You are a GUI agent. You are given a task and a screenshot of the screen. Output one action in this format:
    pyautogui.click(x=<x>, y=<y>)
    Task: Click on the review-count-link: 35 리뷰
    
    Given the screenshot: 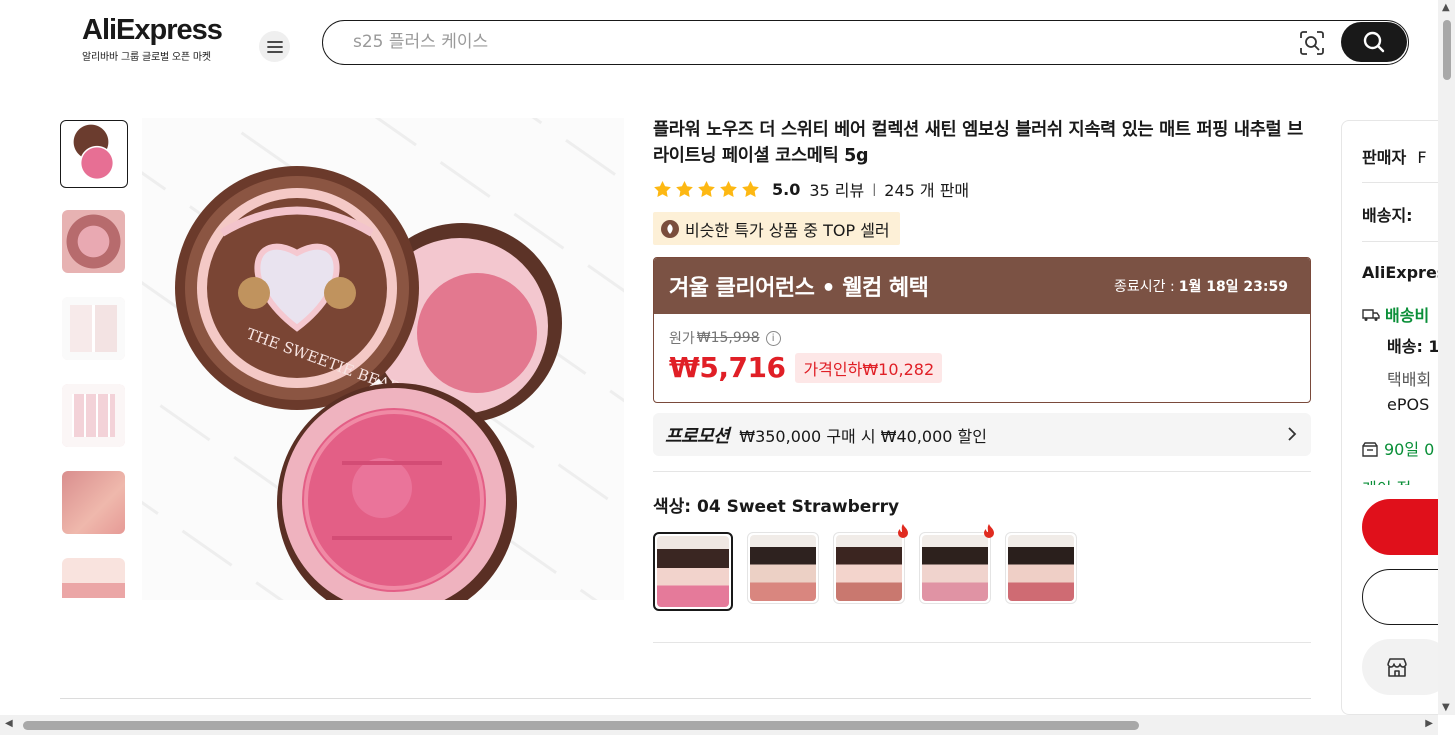 What is the action you would take?
    pyautogui.click(x=836, y=189)
    